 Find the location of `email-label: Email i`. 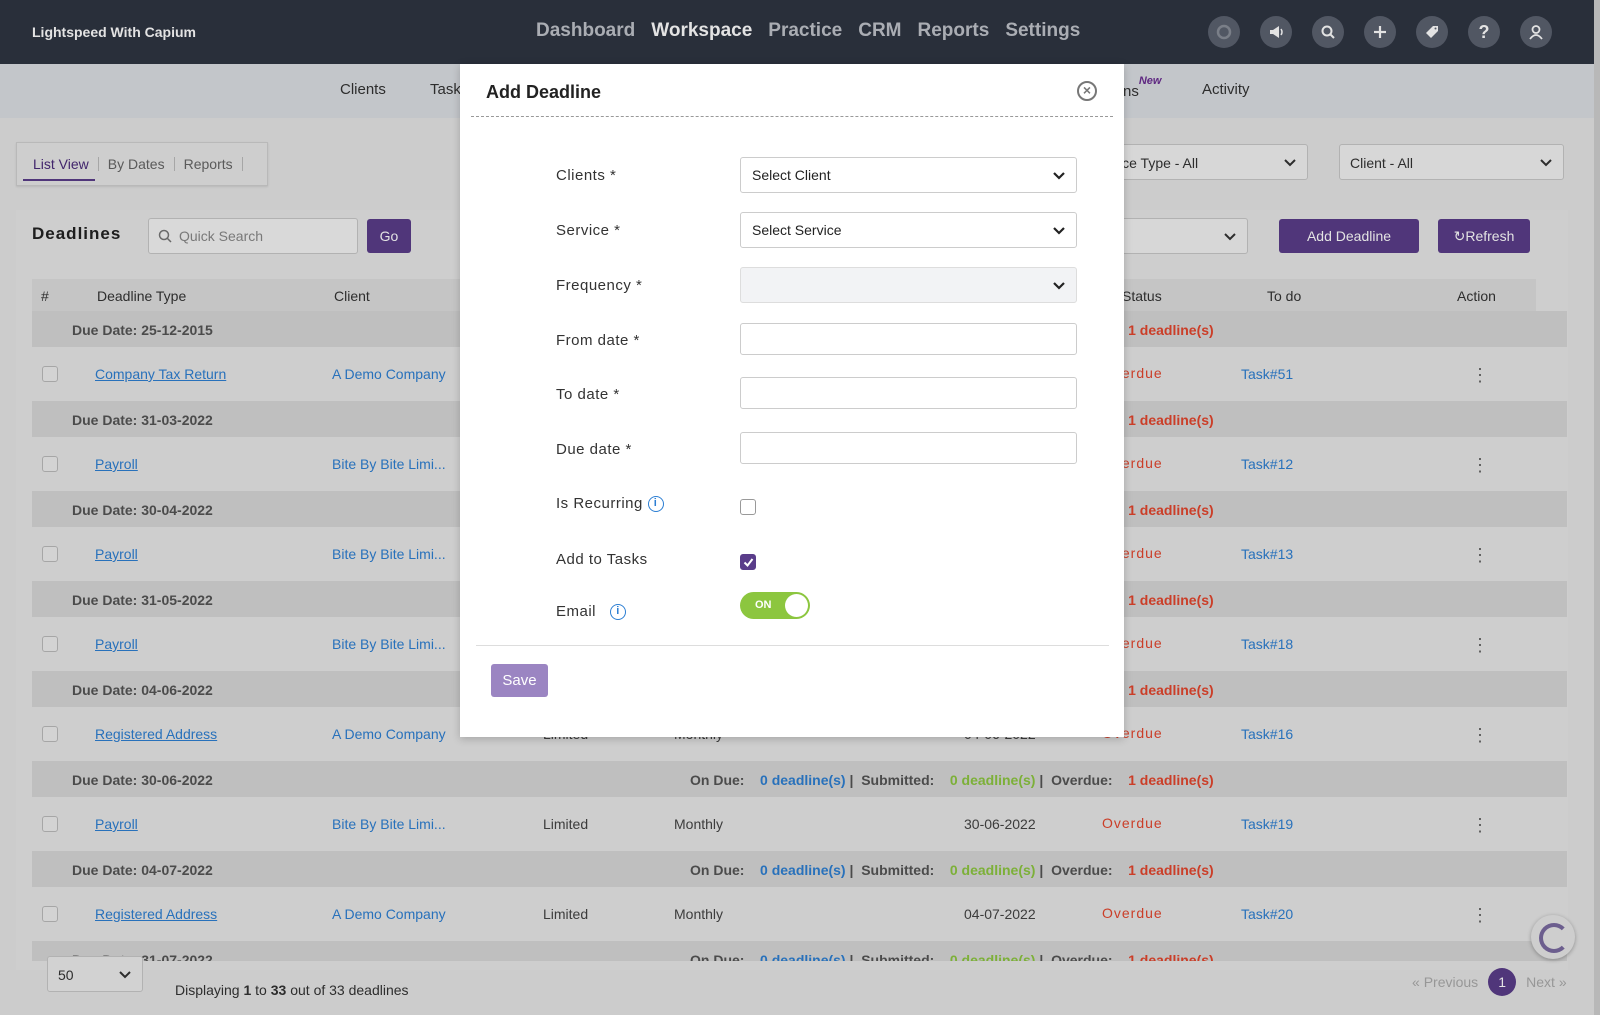

email-label: Email i is located at coordinates (591, 612).